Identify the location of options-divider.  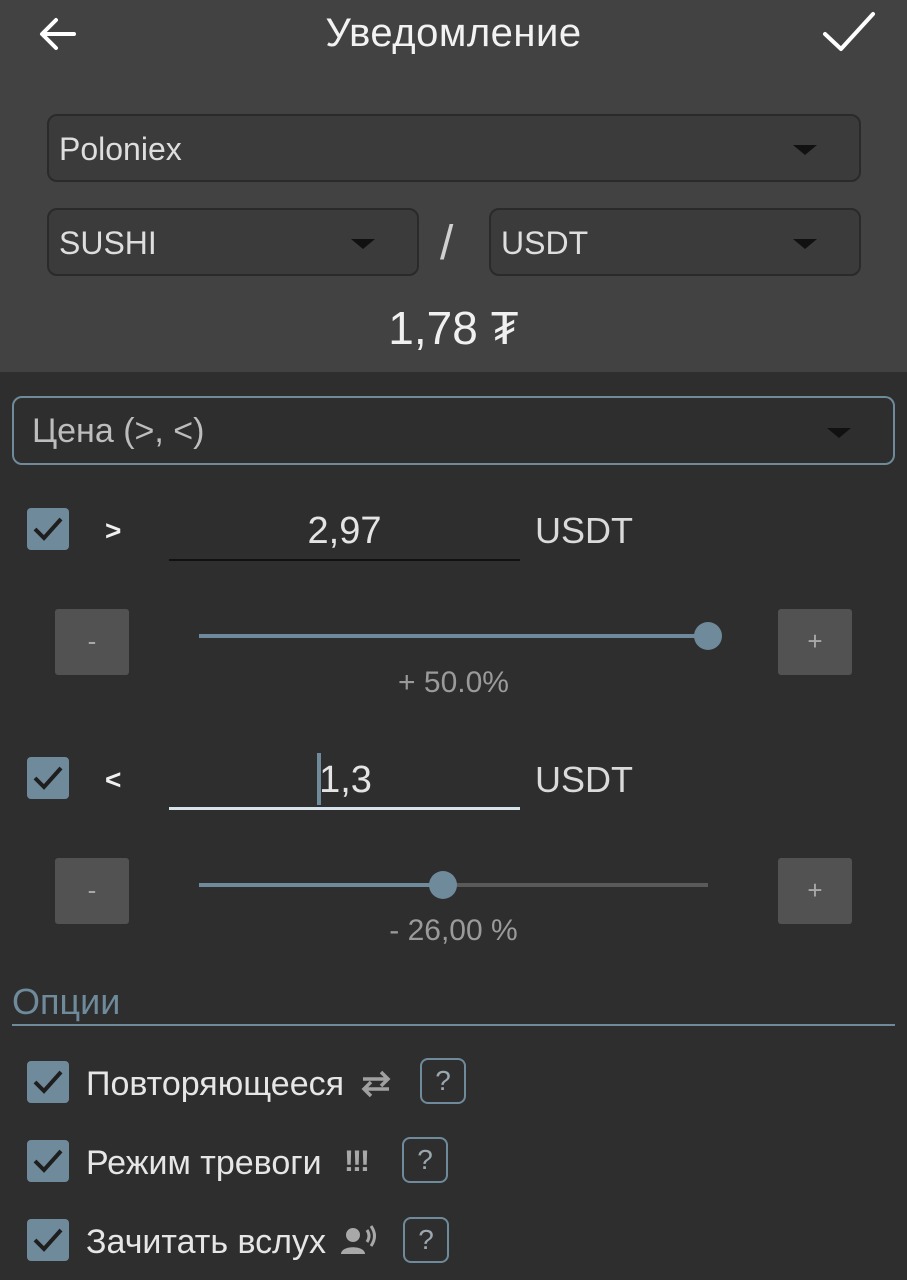
(453, 1025).